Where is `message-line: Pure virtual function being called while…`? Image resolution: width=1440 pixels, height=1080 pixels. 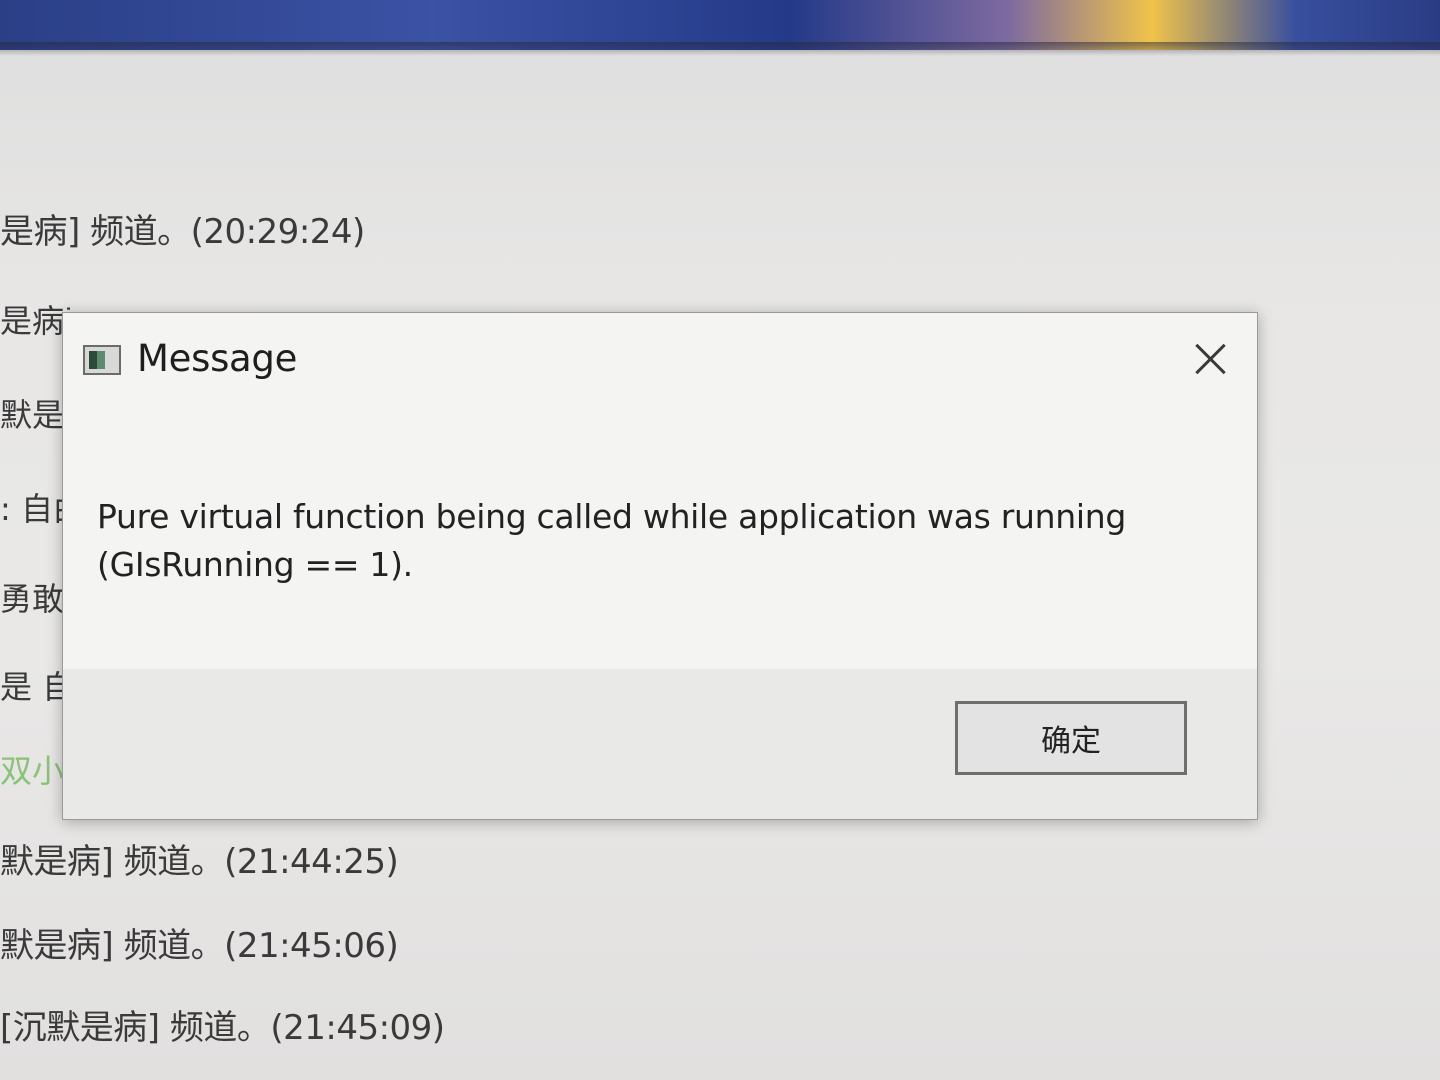 message-line: Pure virtual function being called while… is located at coordinates (611, 516).